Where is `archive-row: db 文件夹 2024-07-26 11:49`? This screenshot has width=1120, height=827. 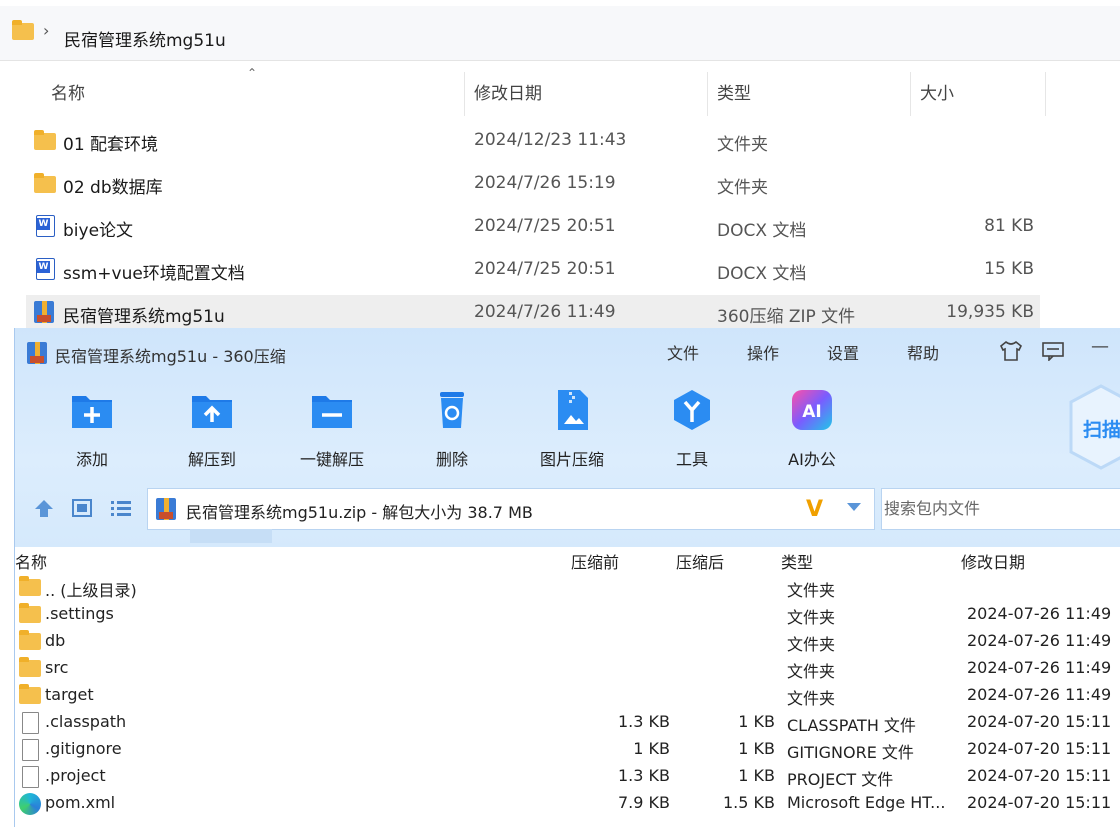 archive-row: db 文件夹 2024-07-26 11:49 is located at coordinates (567, 641).